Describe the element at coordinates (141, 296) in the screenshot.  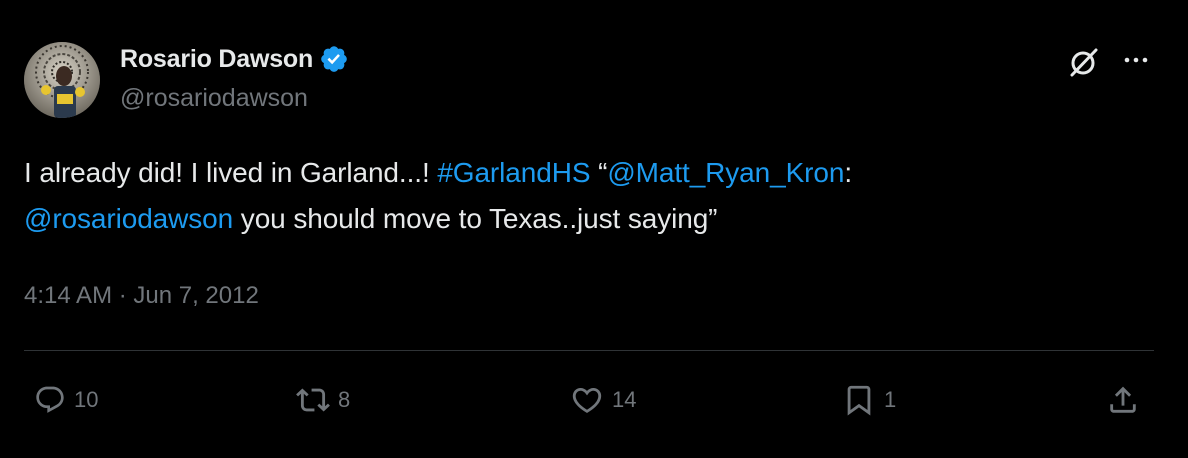
I see `tweet-timestamp: 4:14 AM · Jun 7, 2012` at that location.